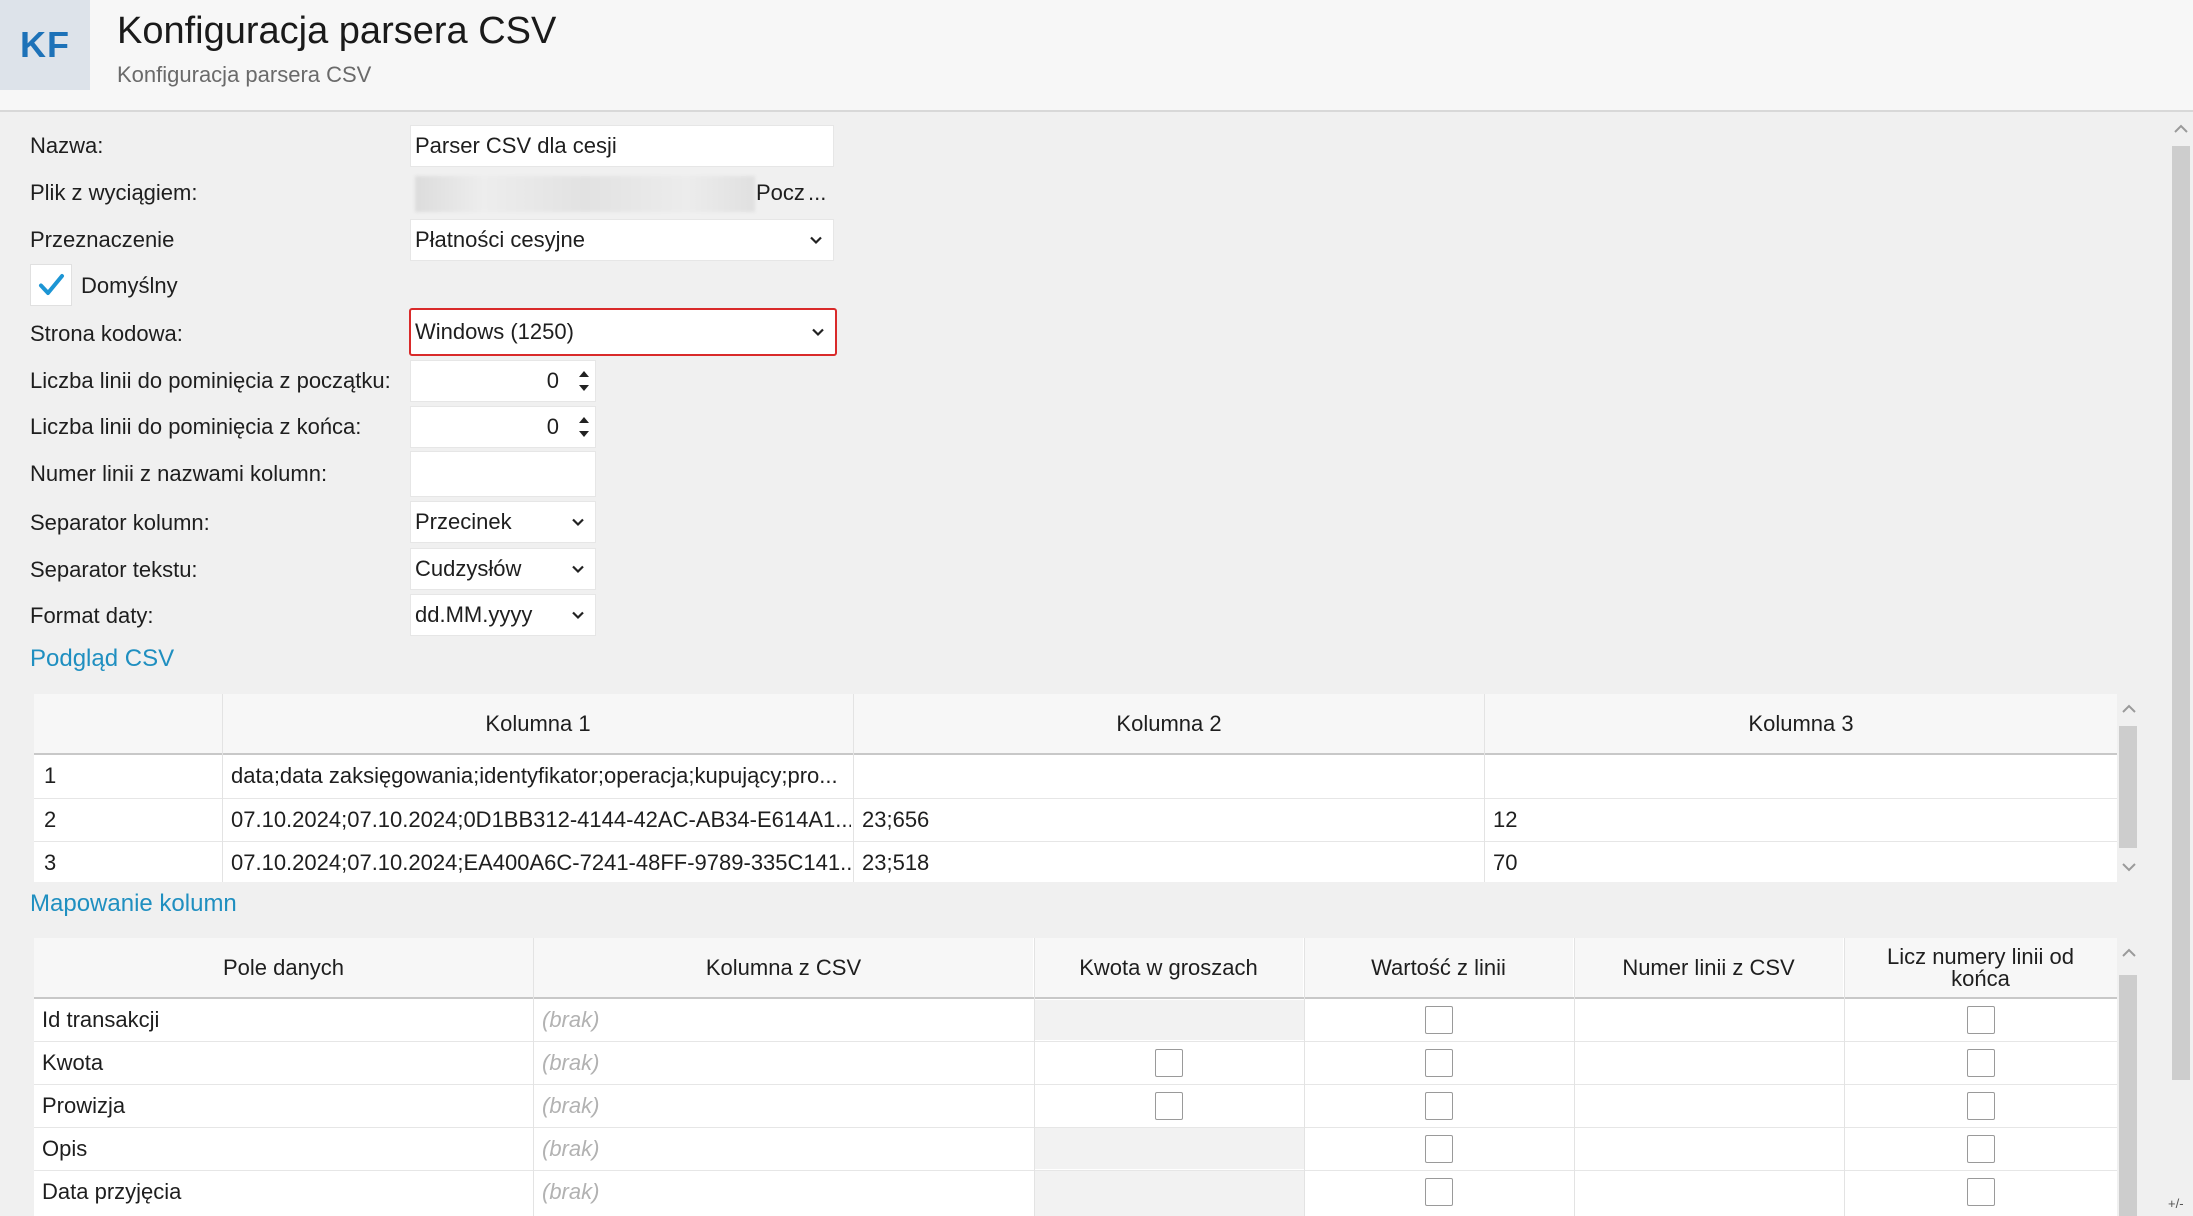 This screenshot has width=2193, height=1216. I want to click on text-separator-select: Cudzysłów, so click(503, 569).